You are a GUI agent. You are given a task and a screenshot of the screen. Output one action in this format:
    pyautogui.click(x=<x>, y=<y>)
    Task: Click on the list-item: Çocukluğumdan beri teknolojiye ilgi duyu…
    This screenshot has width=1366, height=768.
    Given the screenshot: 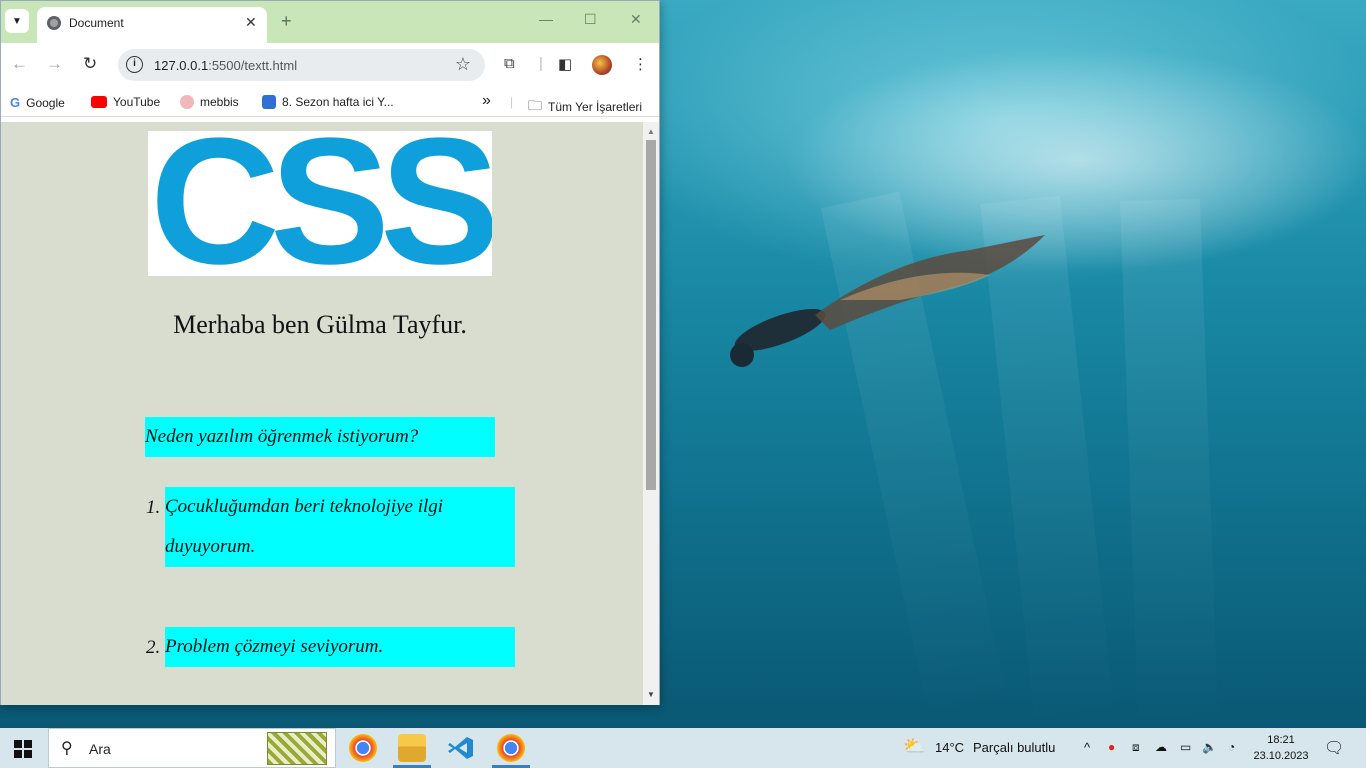 What is the action you would take?
    pyautogui.click(x=340, y=527)
    